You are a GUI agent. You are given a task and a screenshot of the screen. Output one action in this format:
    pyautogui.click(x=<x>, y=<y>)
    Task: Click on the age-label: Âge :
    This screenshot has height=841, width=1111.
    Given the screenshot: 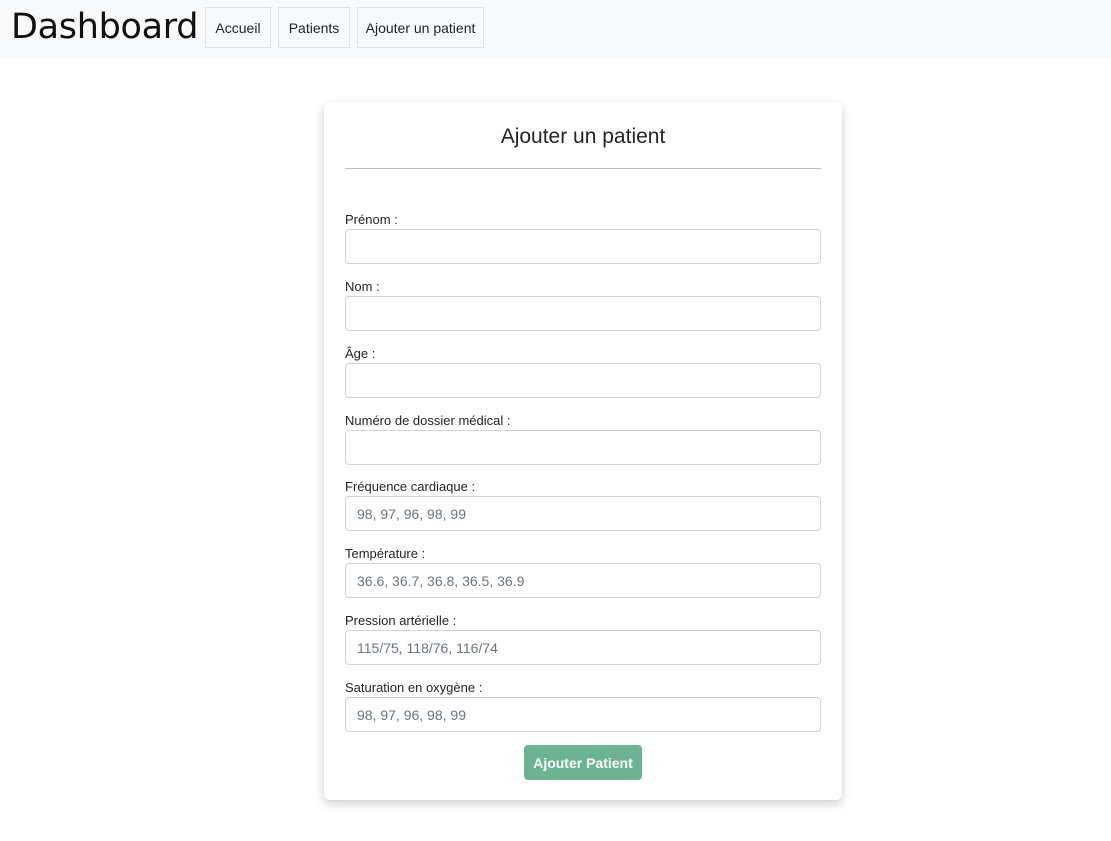 What is the action you would take?
    pyautogui.click(x=360, y=353)
    